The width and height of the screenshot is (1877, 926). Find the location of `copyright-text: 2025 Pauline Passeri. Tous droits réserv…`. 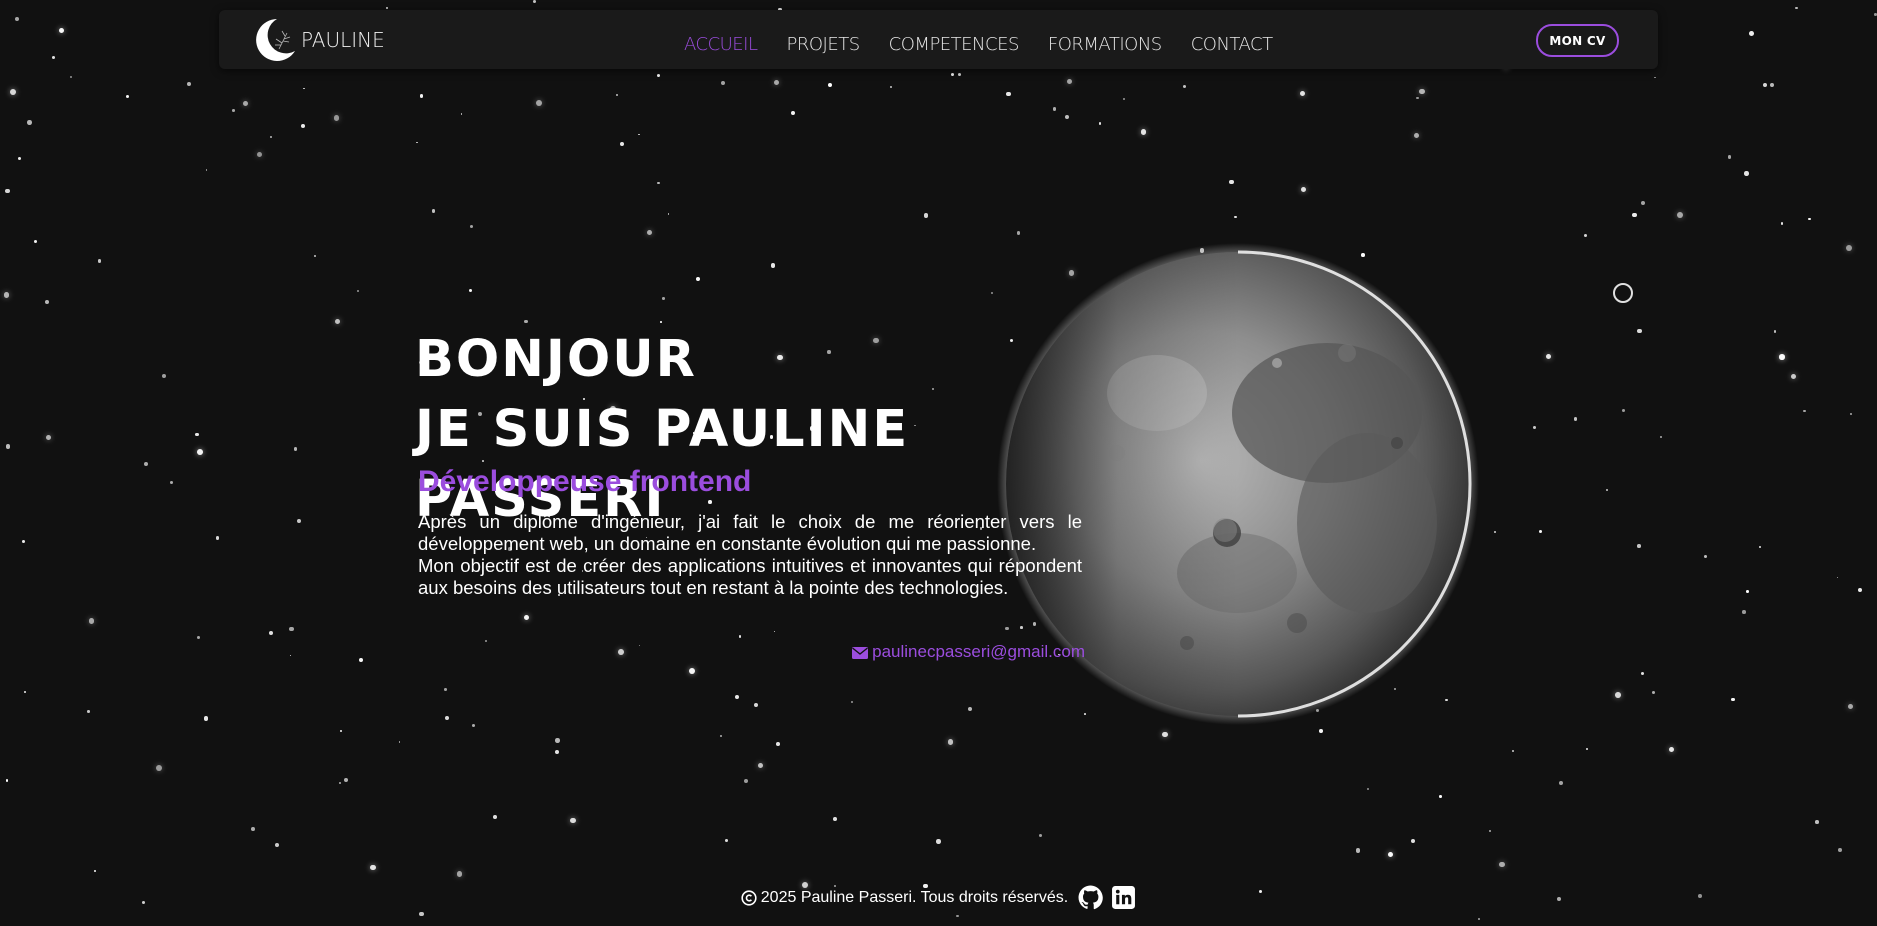

copyright-text: 2025 Pauline Passeri. Tous droits réserv… is located at coordinates (914, 897).